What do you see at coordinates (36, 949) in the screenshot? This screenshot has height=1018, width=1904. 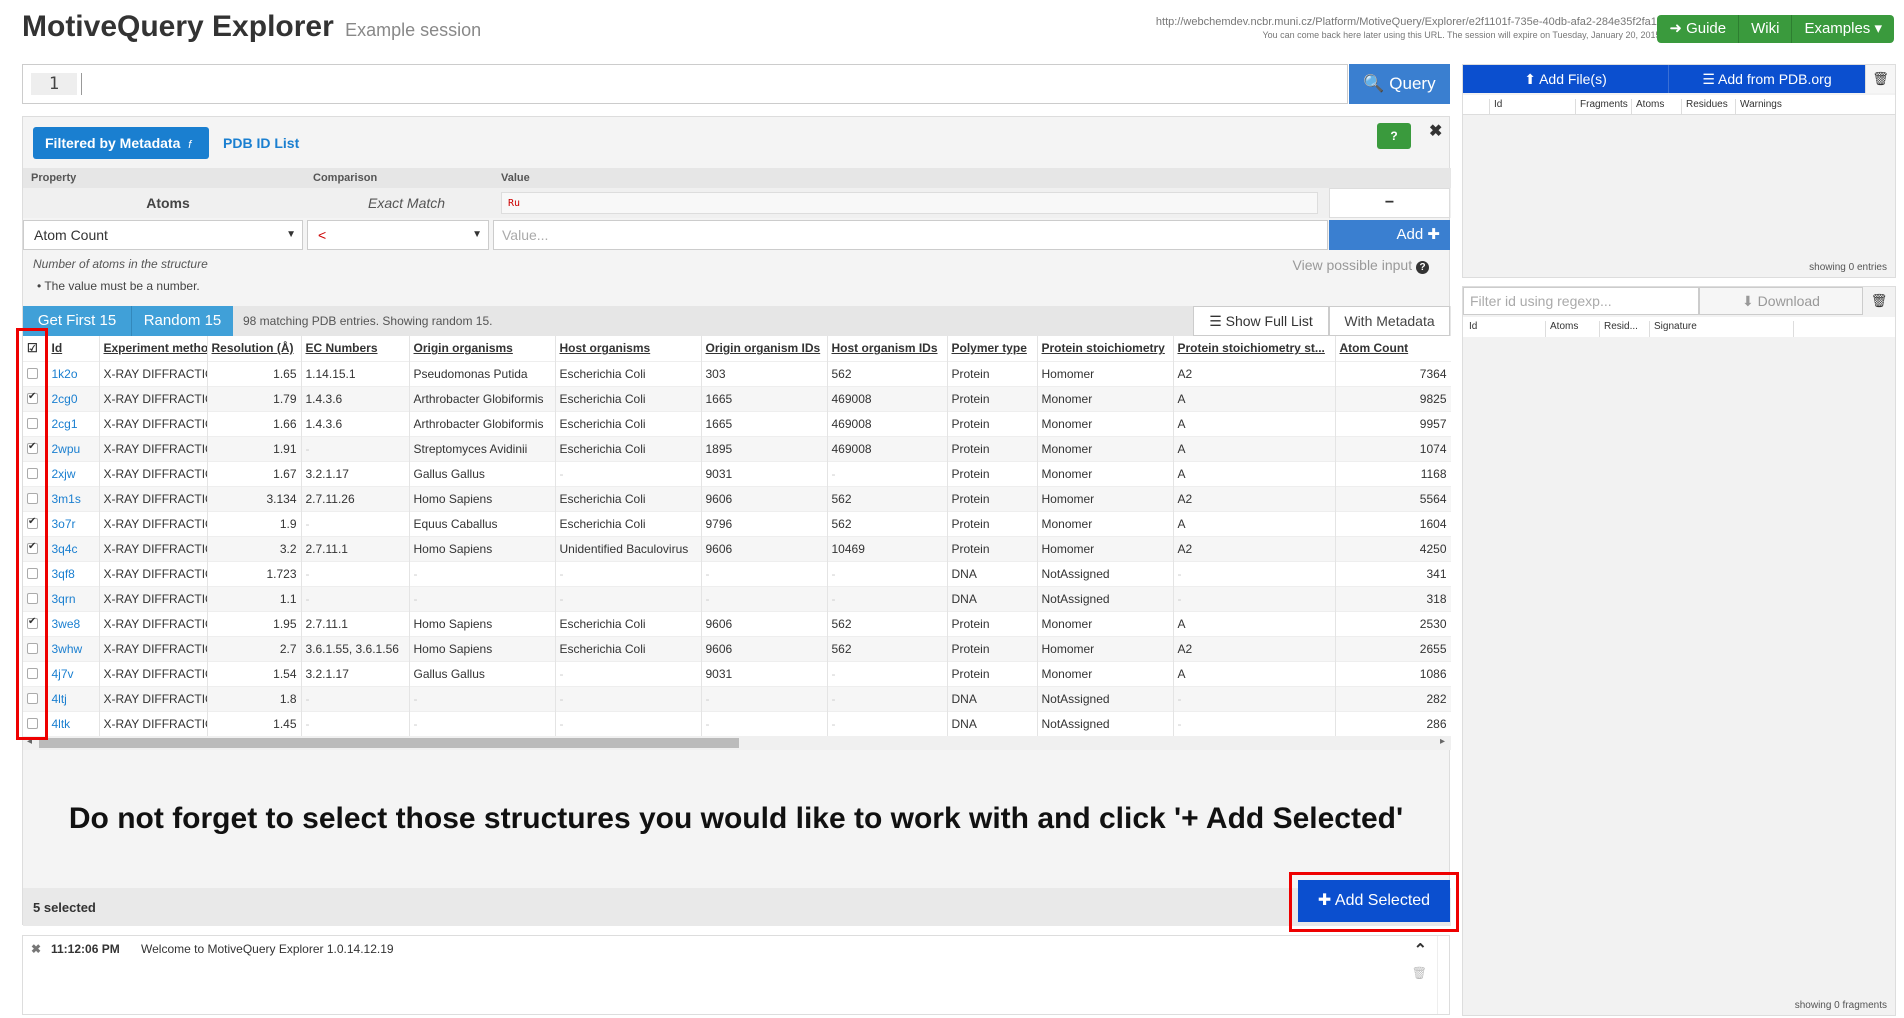 I see `dismiss-icon: ✖` at bounding box center [36, 949].